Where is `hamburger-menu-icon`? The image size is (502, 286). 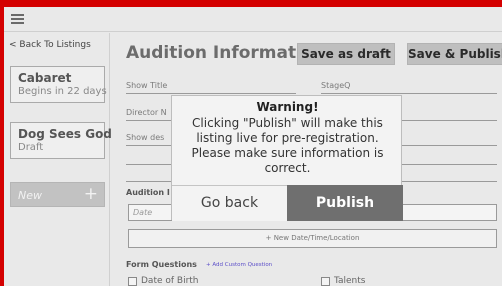
hamburger-menu-icon is located at coordinates (17, 19).